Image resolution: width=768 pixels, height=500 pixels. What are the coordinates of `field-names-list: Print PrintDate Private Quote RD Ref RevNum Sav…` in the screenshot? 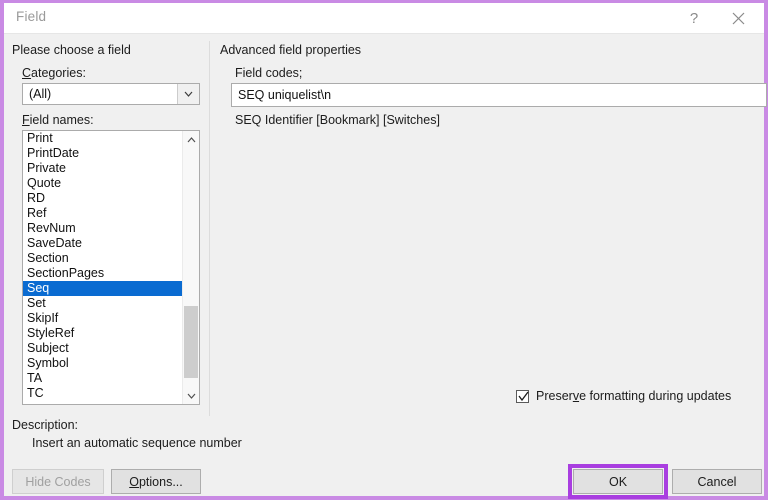 It's located at (103, 266).